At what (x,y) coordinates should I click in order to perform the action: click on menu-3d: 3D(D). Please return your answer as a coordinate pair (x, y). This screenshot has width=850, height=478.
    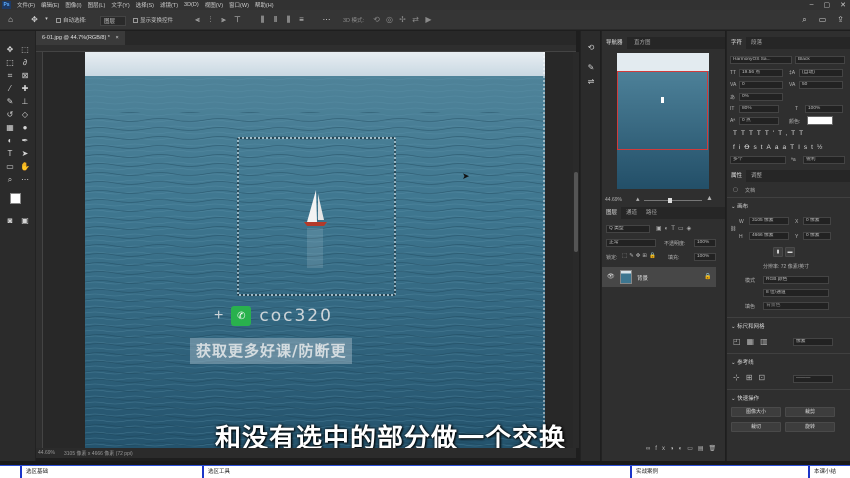
    Looking at the image, I should click on (191, 5).